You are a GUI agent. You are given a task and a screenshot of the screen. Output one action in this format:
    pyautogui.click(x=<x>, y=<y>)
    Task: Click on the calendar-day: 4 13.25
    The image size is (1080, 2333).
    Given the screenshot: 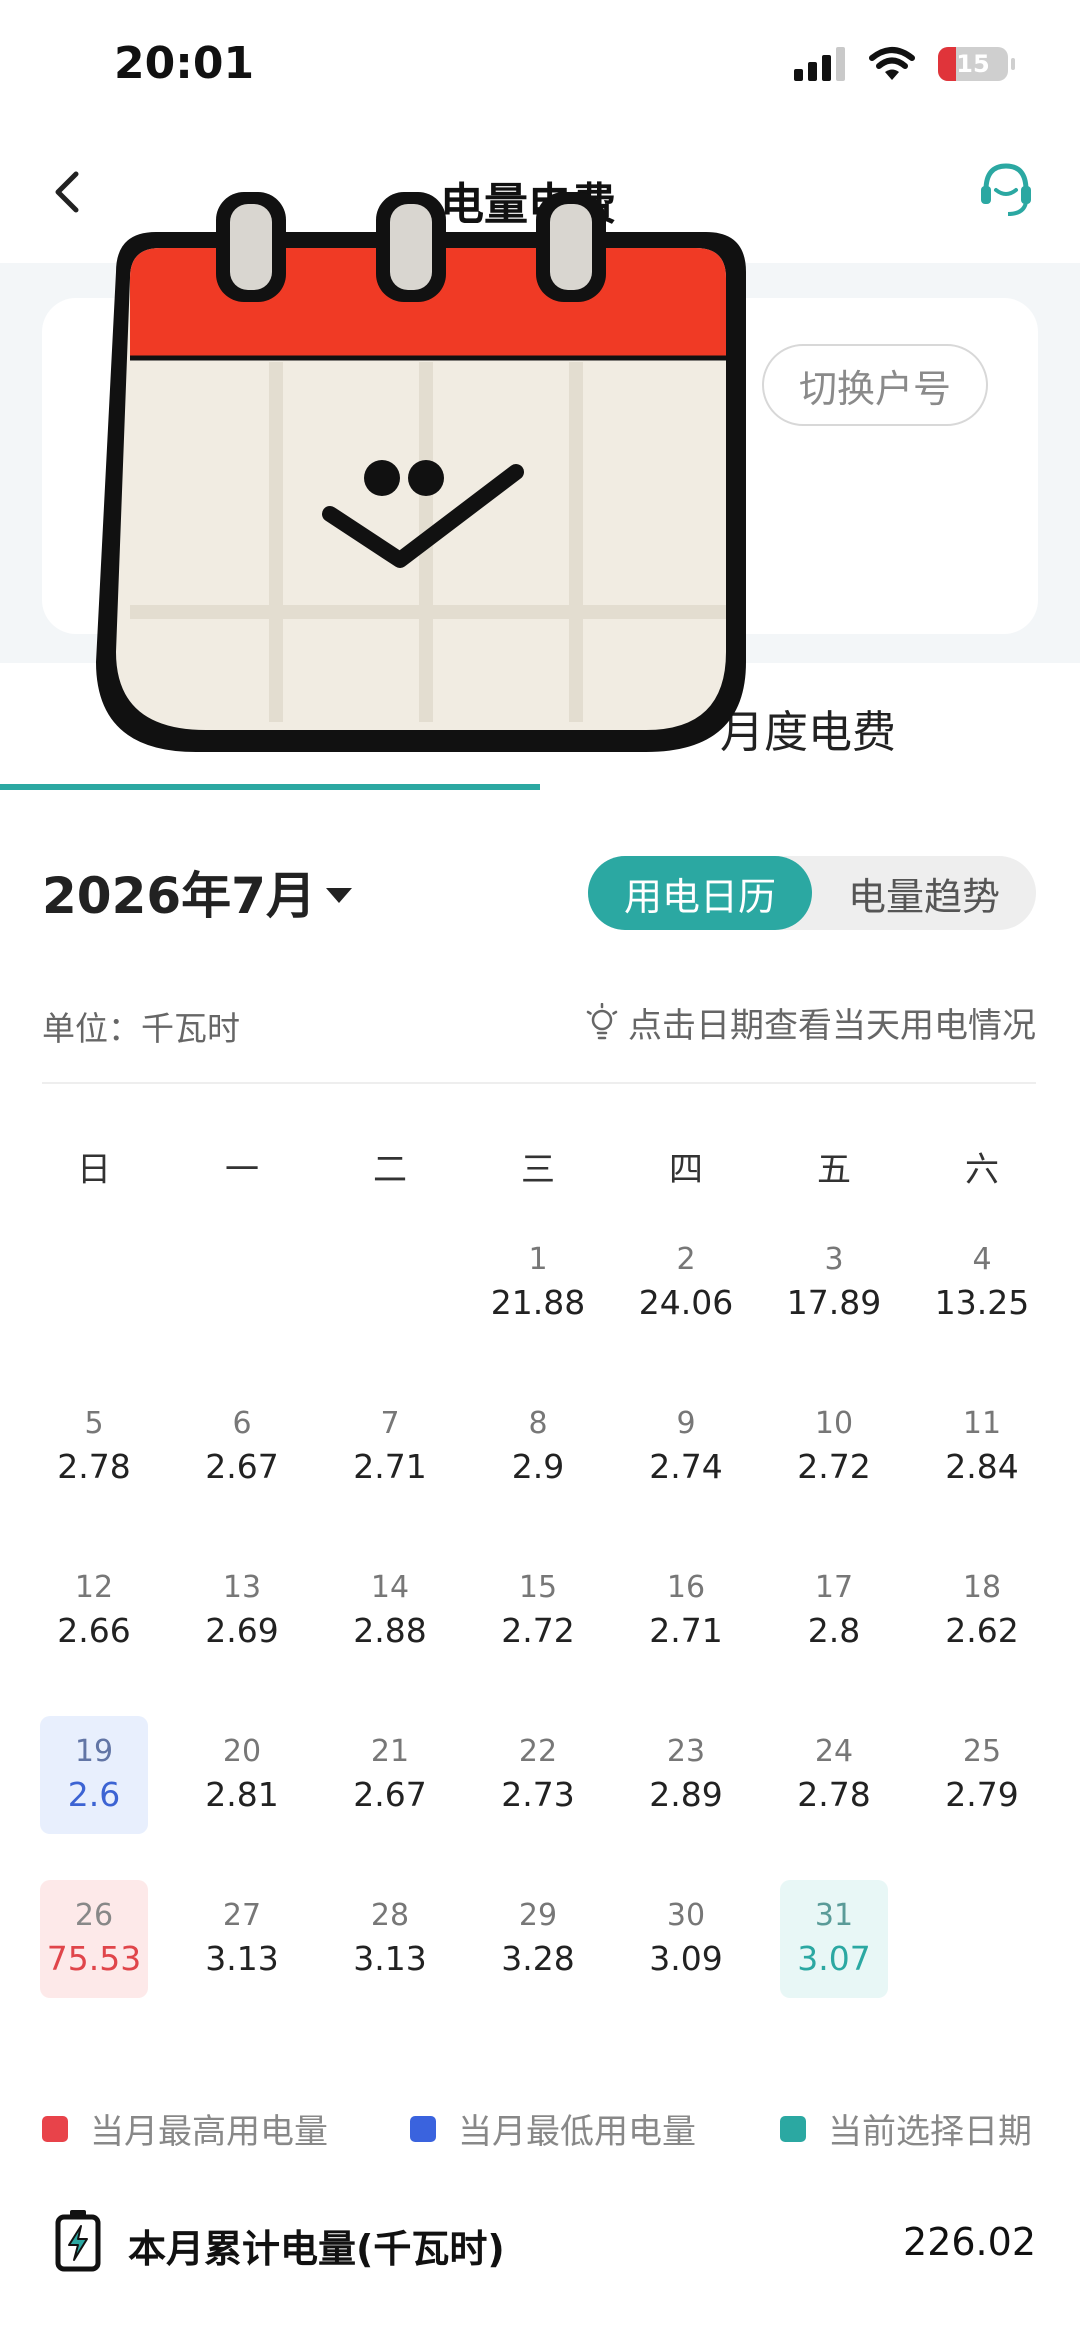 What is the action you would take?
    pyautogui.click(x=982, y=1283)
    